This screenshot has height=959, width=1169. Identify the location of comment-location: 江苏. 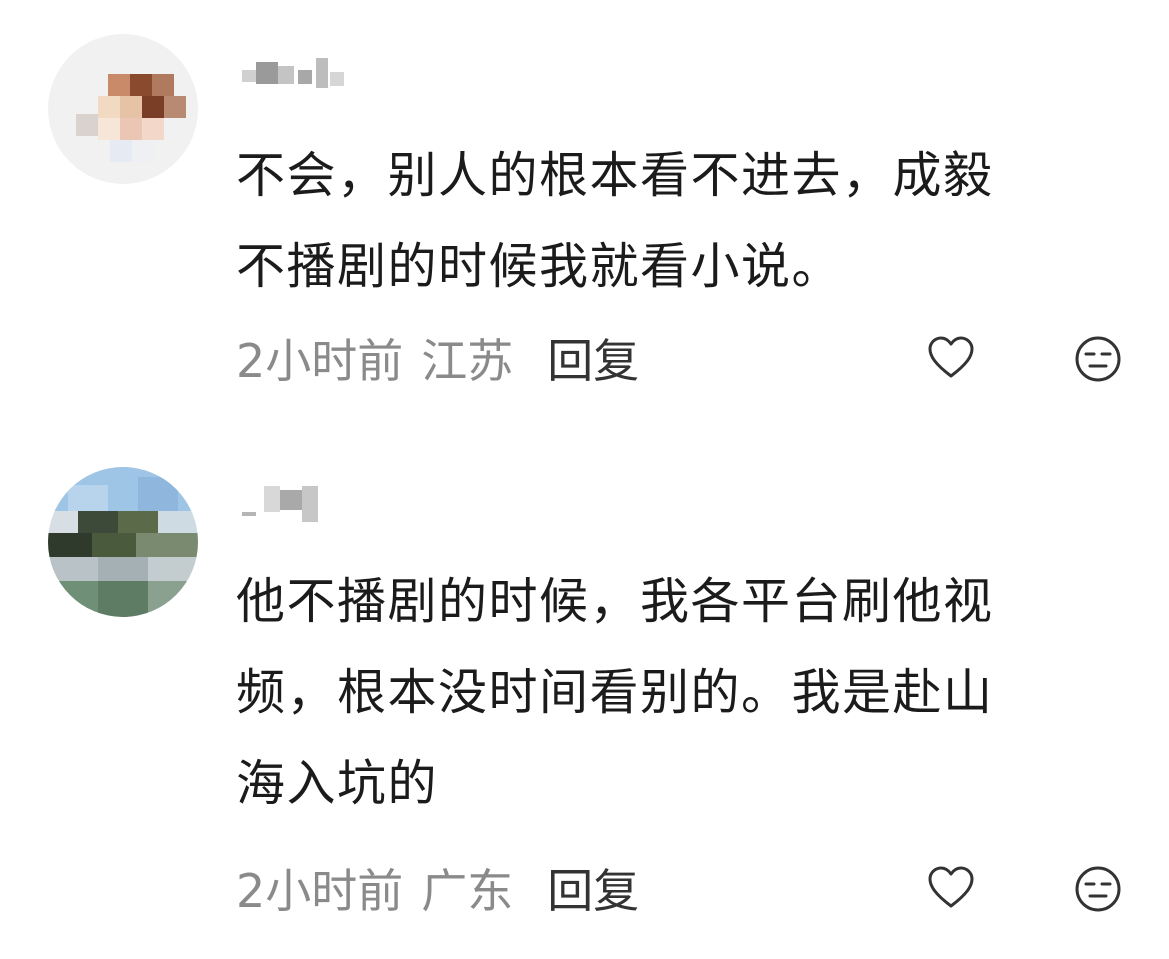
(467, 361).